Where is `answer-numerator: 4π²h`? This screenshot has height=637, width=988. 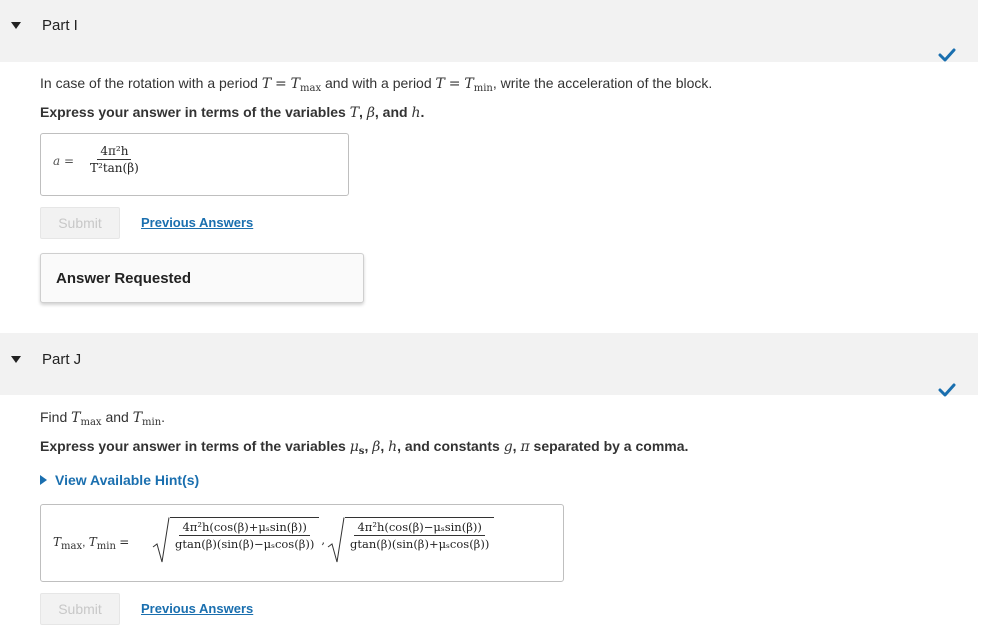 answer-numerator: 4π²h is located at coordinates (114, 152).